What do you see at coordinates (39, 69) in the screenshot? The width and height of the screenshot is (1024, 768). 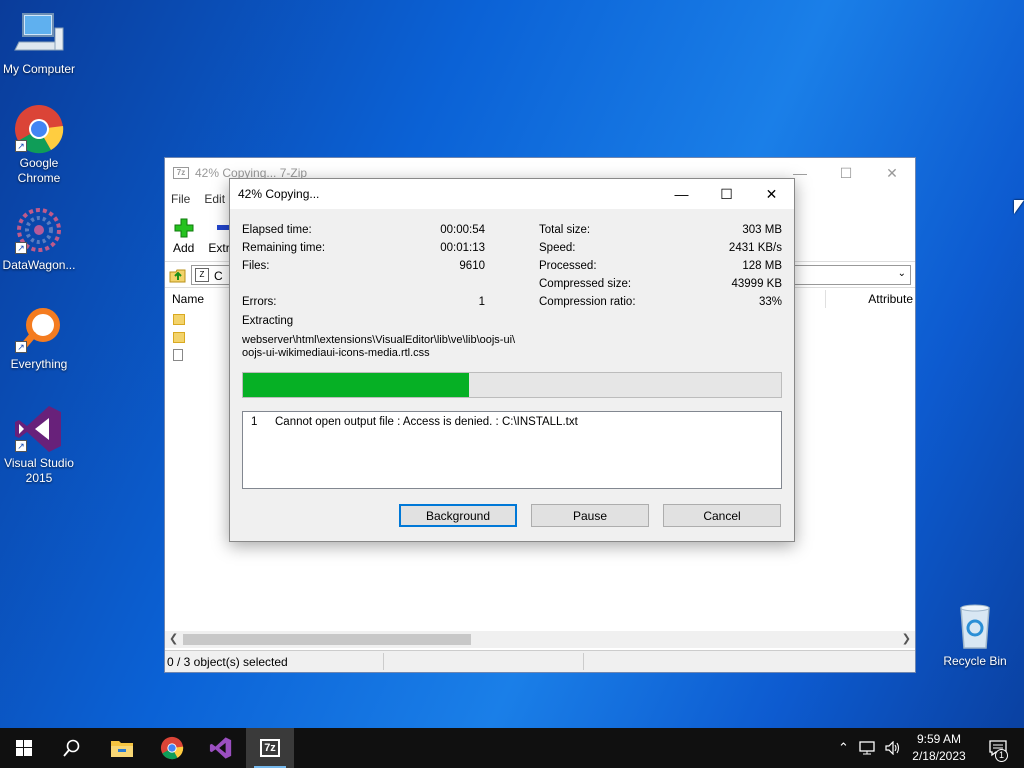 I see `desktop-icon-label: My Computer` at bounding box center [39, 69].